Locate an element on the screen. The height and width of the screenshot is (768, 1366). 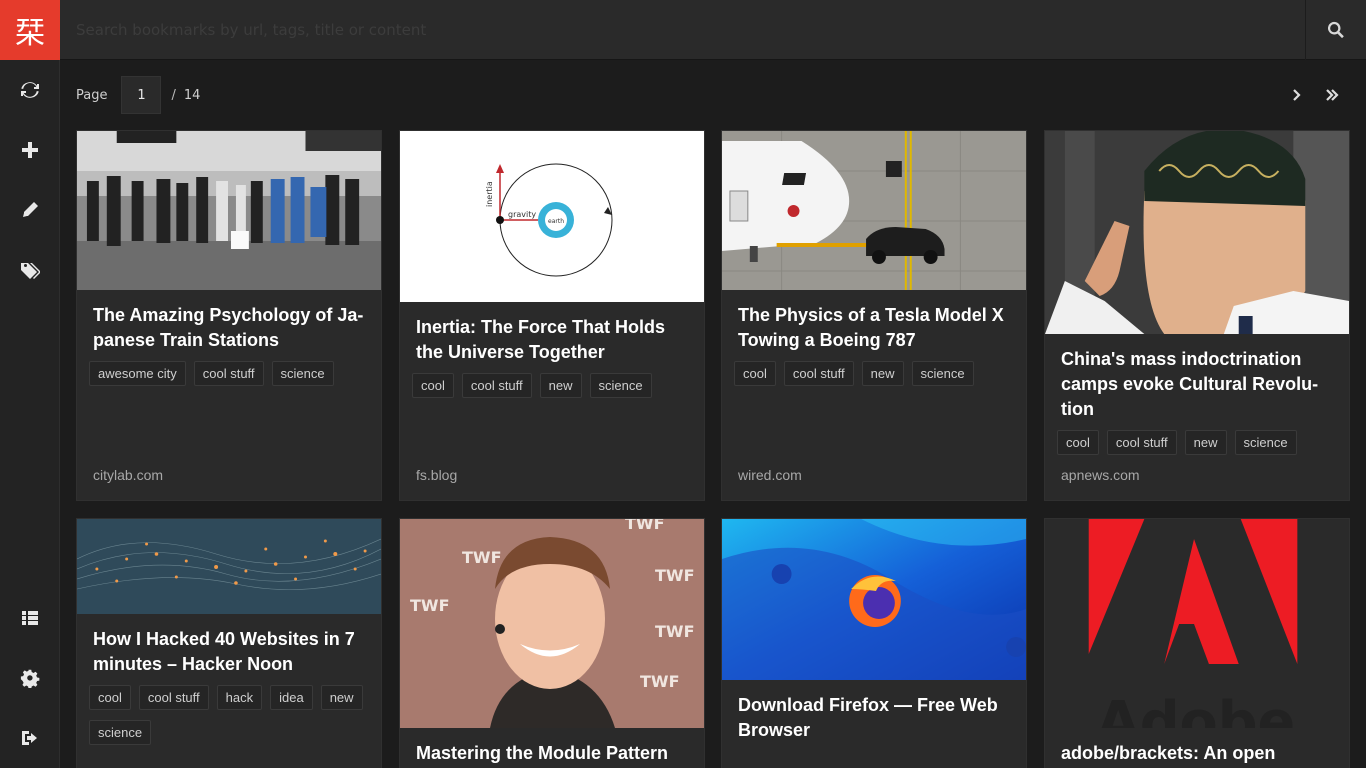
search-button is located at coordinates (1335, 30).